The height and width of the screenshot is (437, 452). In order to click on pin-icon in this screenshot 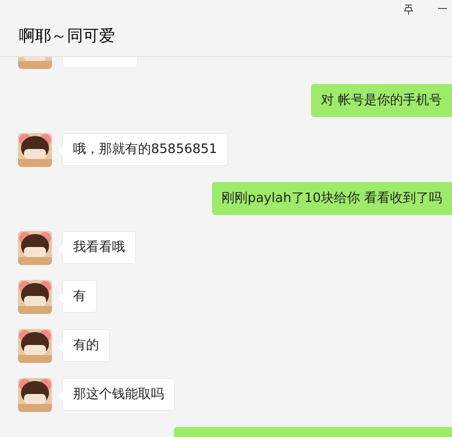, I will do `click(408, 9)`.